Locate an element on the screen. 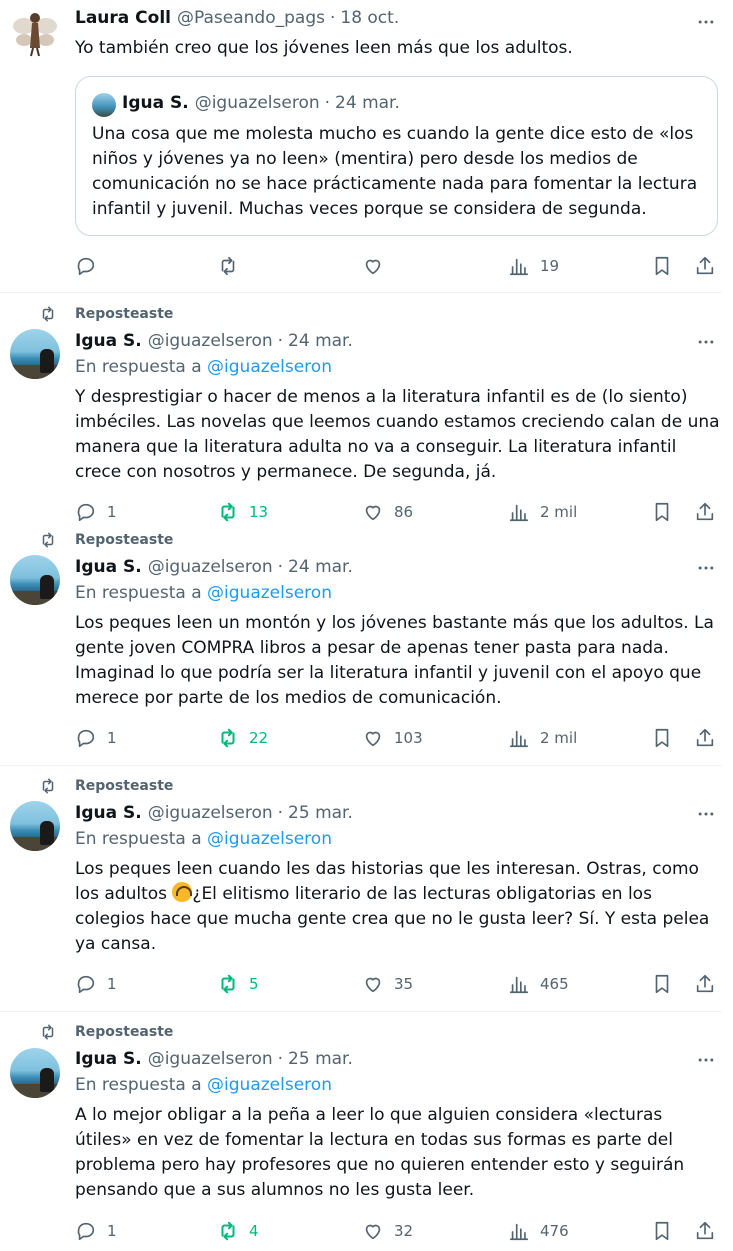 This screenshot has width=733, height=1251. like-button: 35 is located at coordinates (387, 984).